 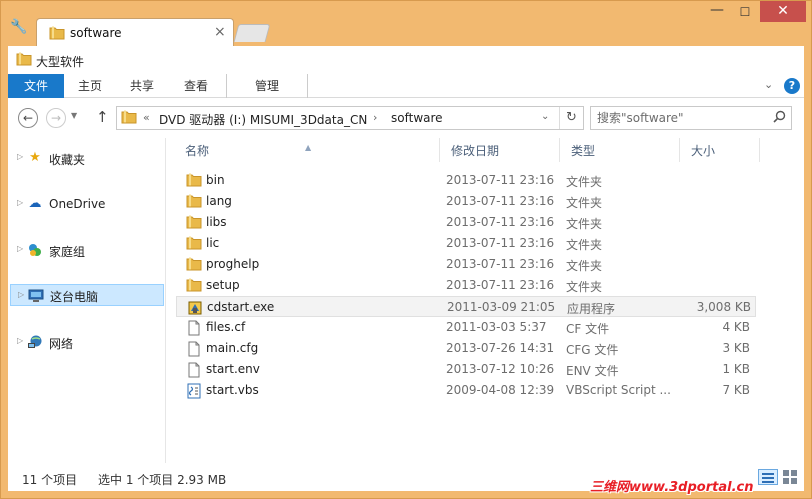 I want to click on file-name: bin, so click(x=215, y=180).